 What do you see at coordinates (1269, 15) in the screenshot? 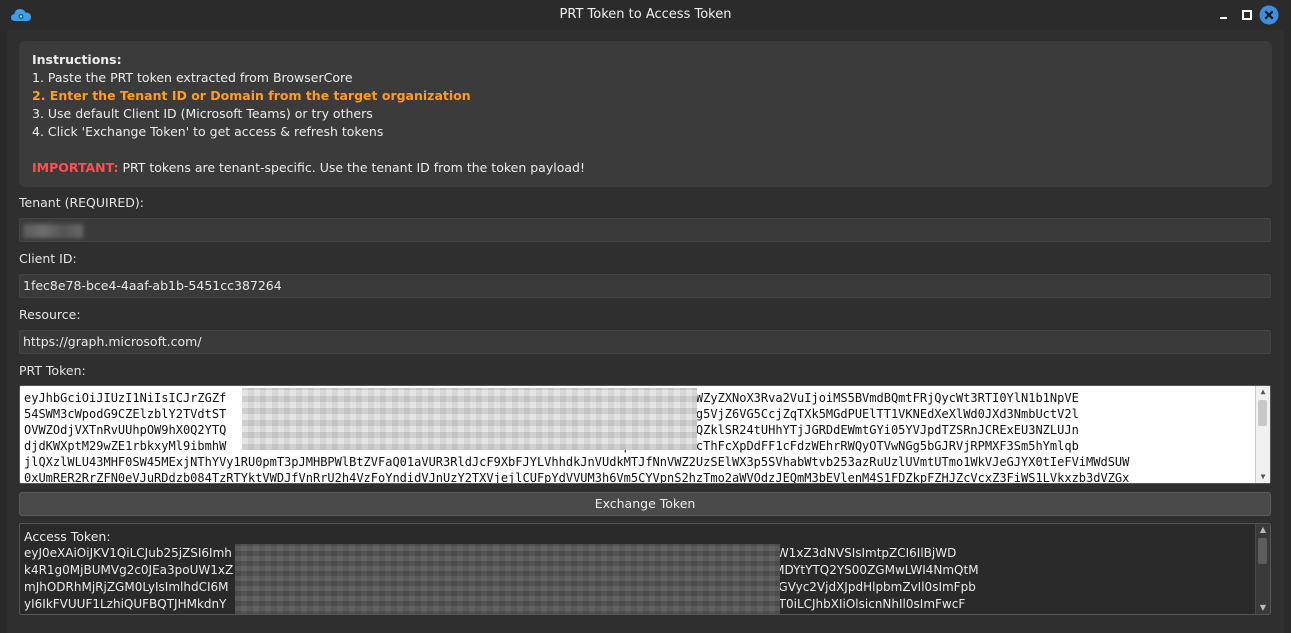
I see `close-icon` at bounding box center [1269, 15].